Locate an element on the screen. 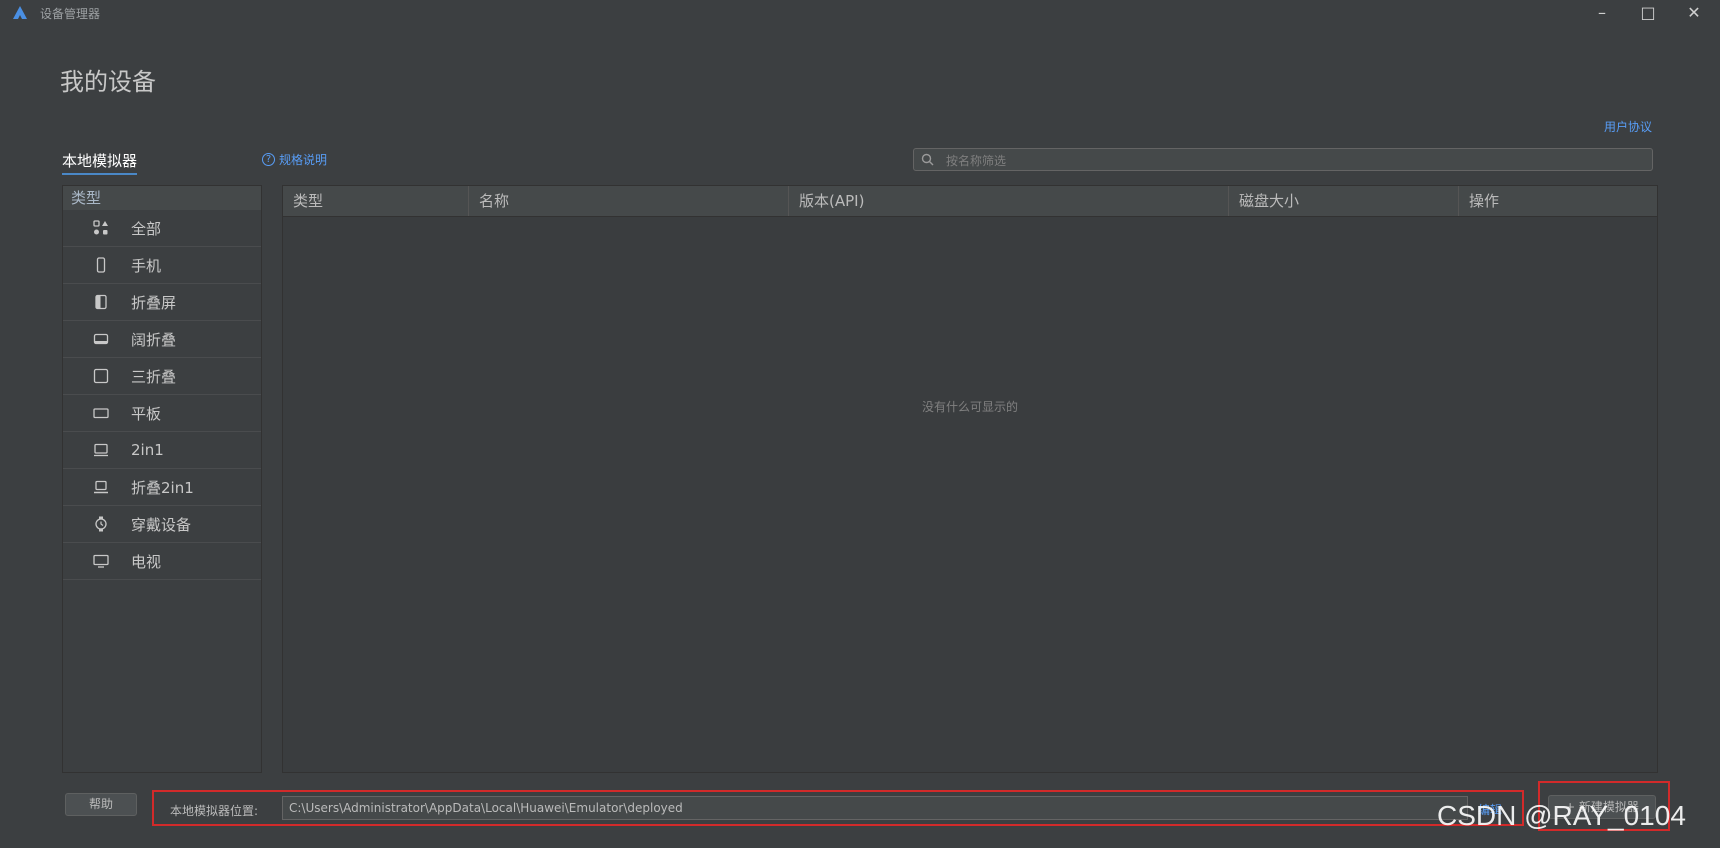  tab-local-emulator: 本地模拟器 is located at coordinates (100, 162).